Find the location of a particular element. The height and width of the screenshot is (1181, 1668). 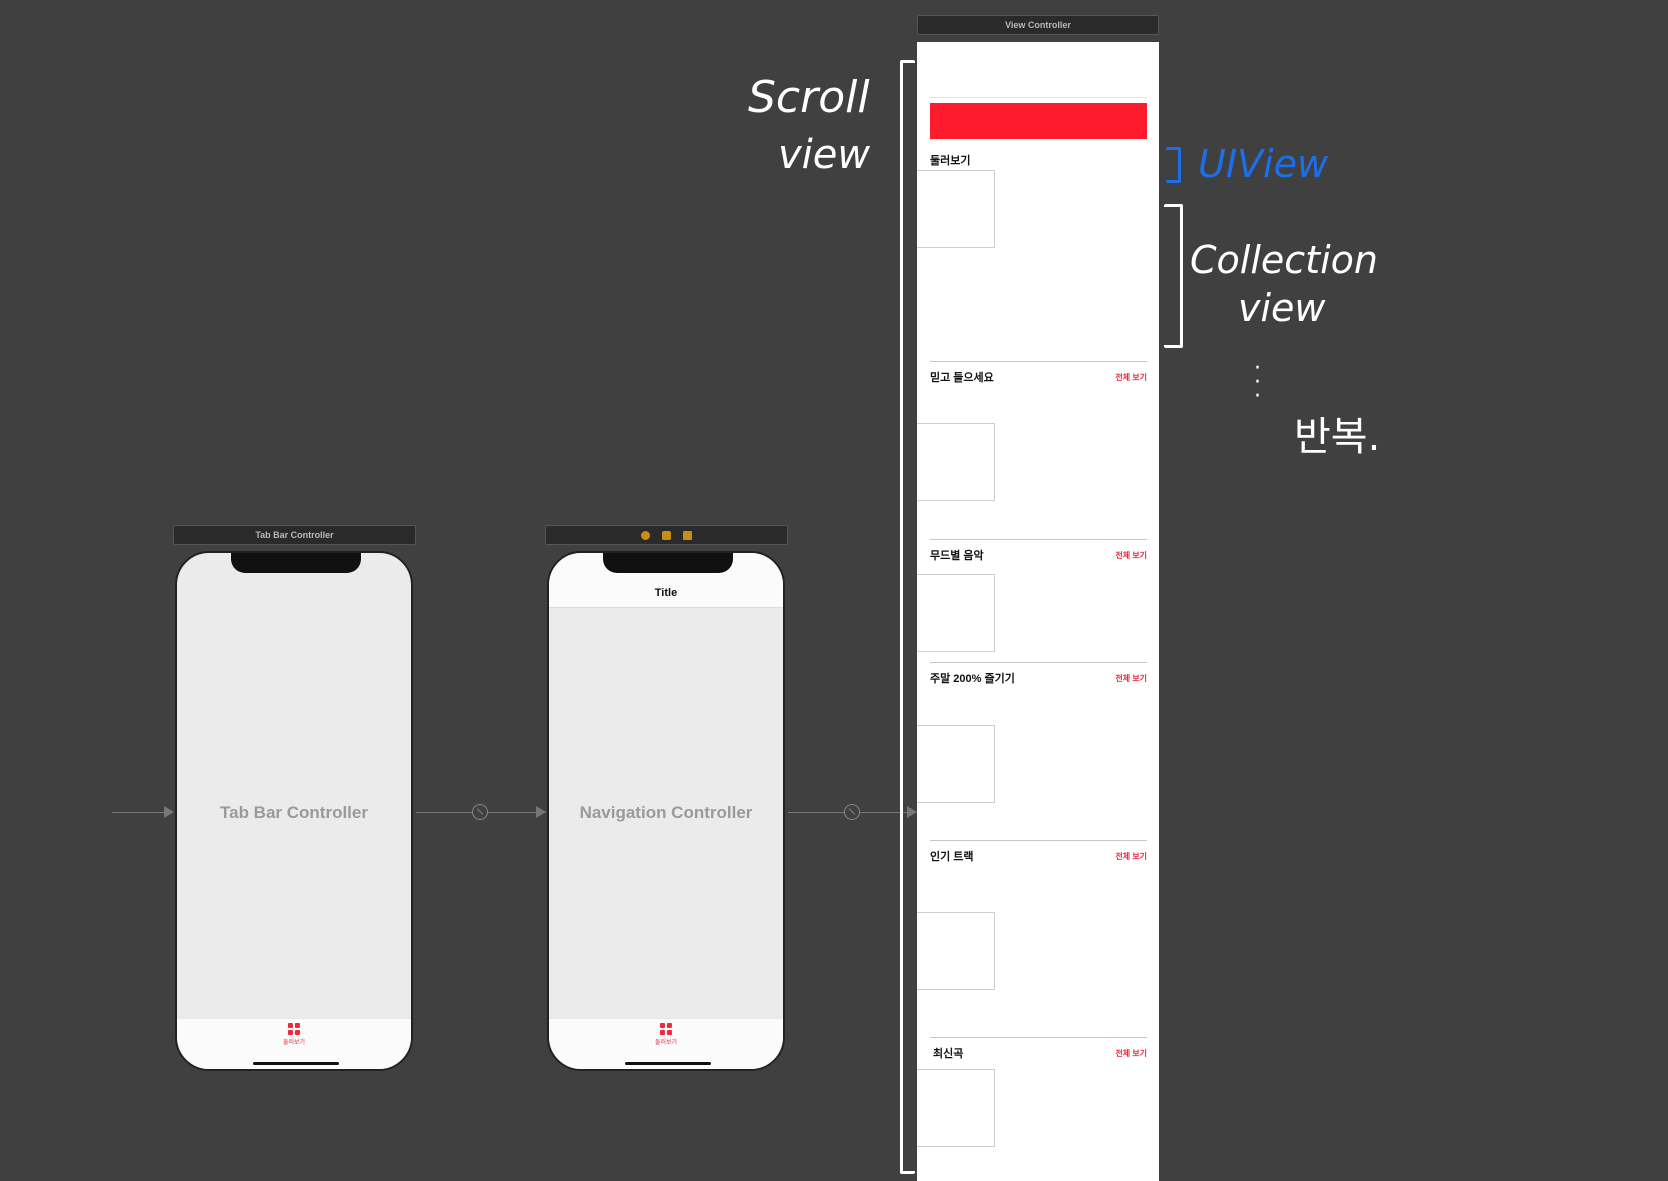

first-responder-icon is located at coordinates (666, 535).